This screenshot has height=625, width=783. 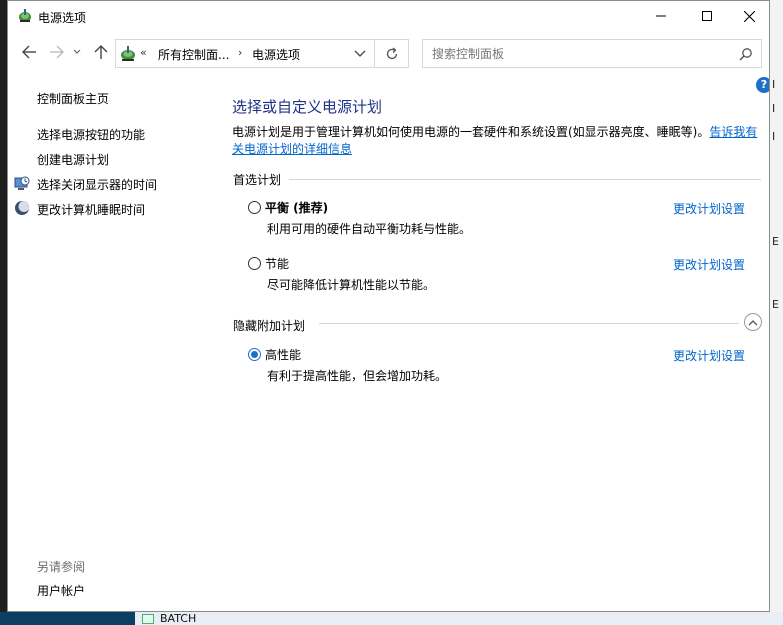 What do you see at coordinates (776, 312) in the screenshot?
I see `desktop-background-right: I I I E E` at bounding box center [776, 312].